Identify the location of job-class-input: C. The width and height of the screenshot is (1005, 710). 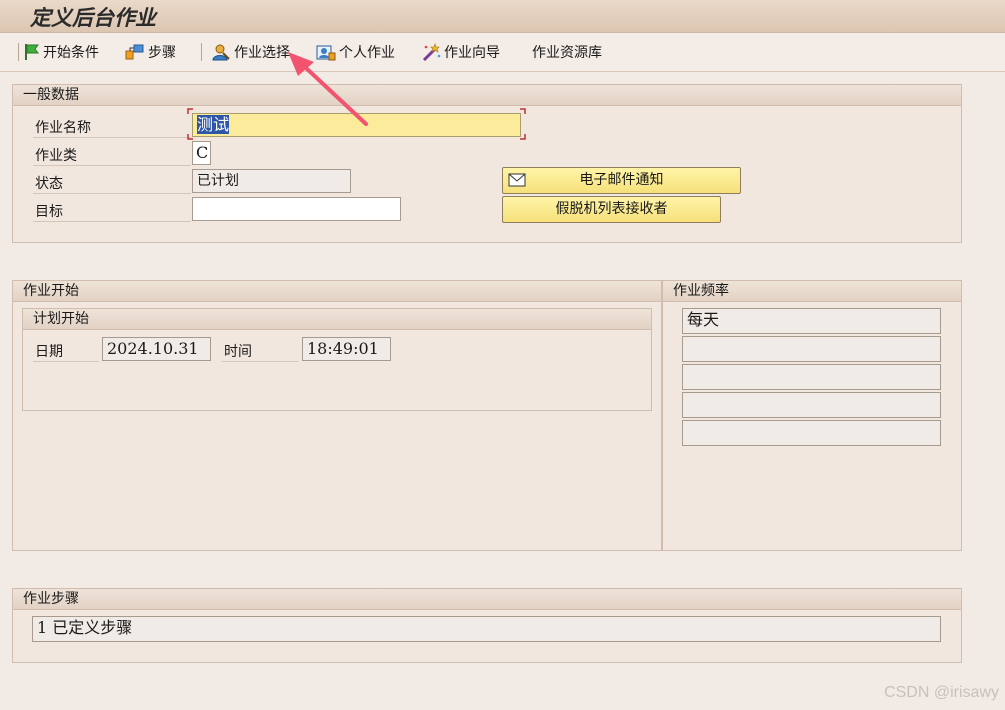
(201, 153).